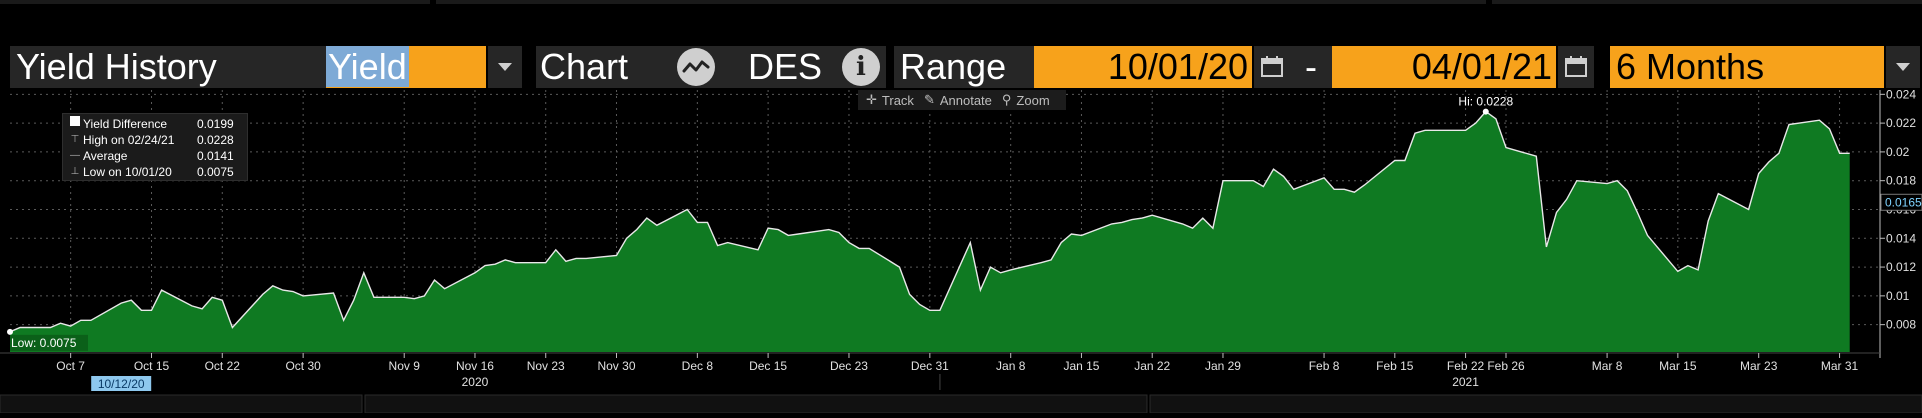 The image size is (1922, 418). Describe the element at coordinates (116, 66) in the screenshot. I see `page-title-text: Yield History` at that location.